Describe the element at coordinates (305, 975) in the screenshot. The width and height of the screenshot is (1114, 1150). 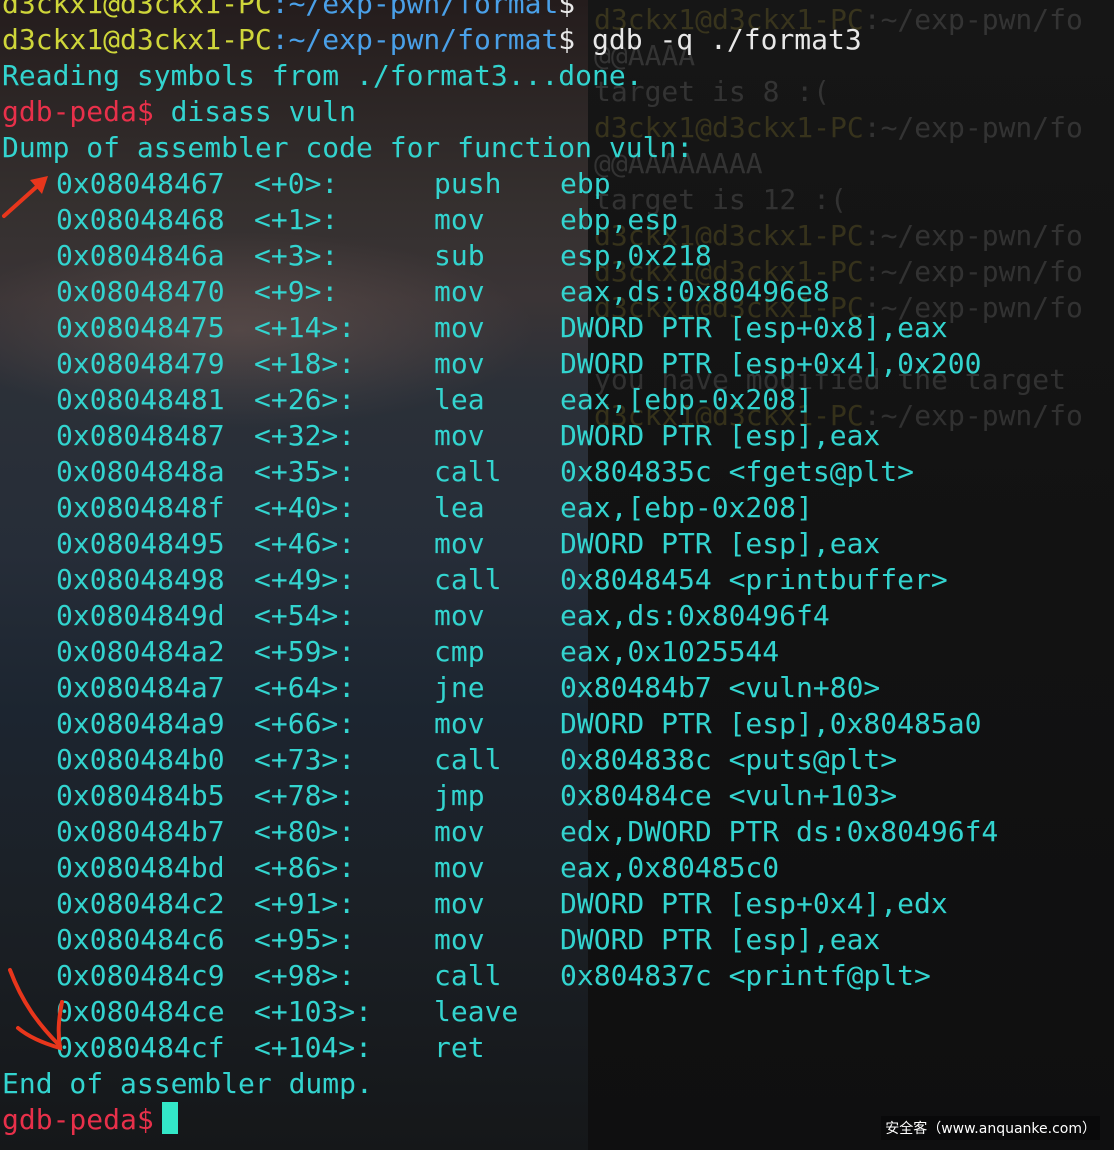
I see `asm-offset: <+98>:` at that location.